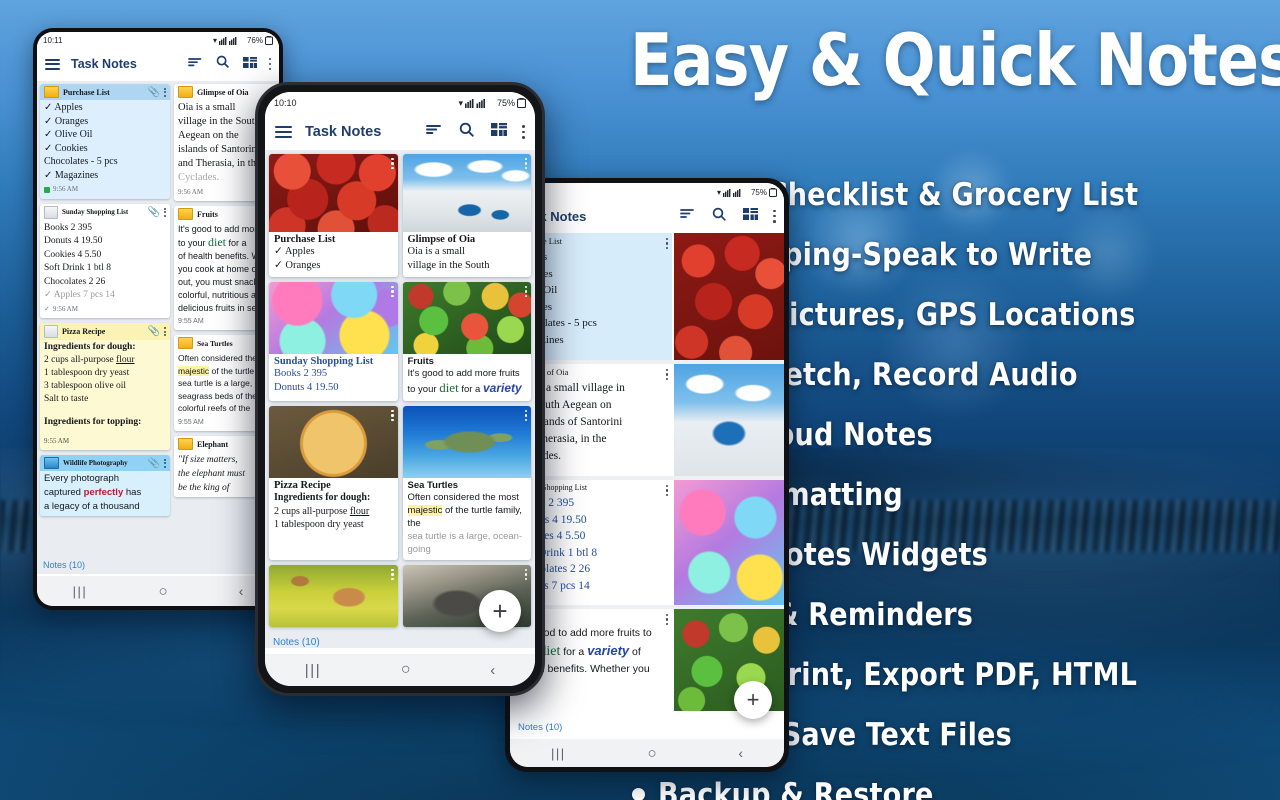  I want to click on body-line: It's good to add more fruits, so click(463, 373).